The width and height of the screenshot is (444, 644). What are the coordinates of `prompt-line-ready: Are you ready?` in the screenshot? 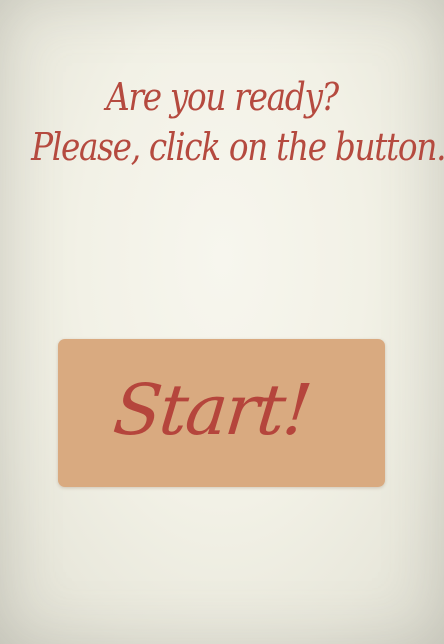 It's located at (222, 97).